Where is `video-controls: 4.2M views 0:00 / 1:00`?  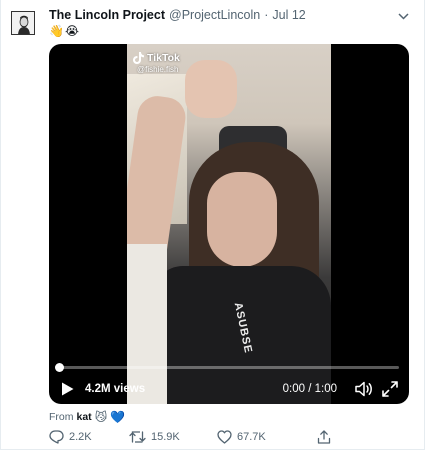 video-controls: 4.2M views 0:00 / 1:00 is located at coordinates (229, 389).